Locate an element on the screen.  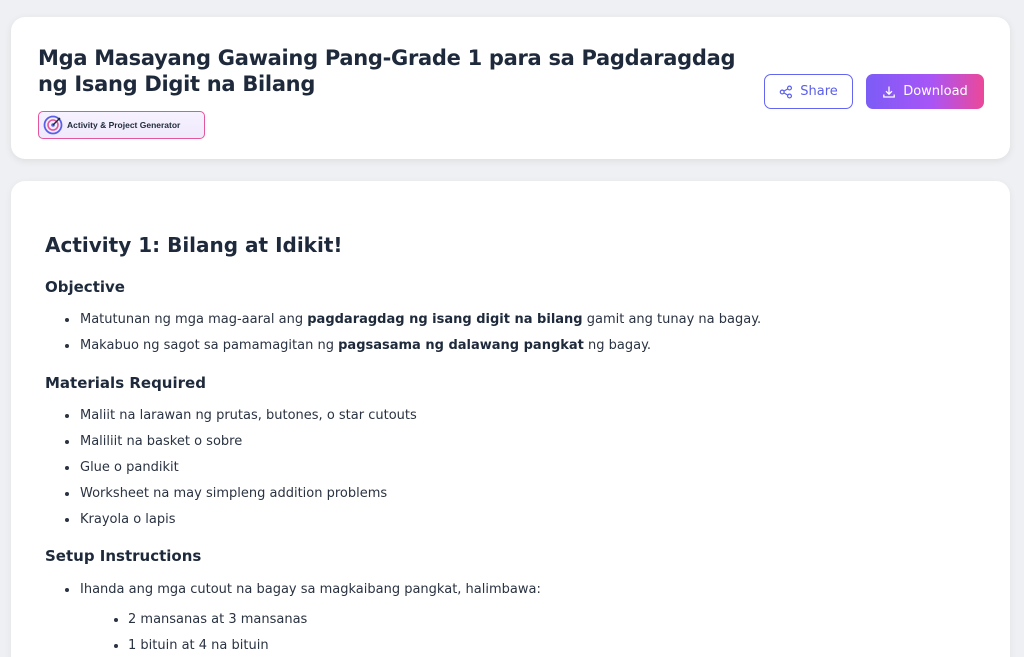
share-button: Share is located at coordinates (808, 91).